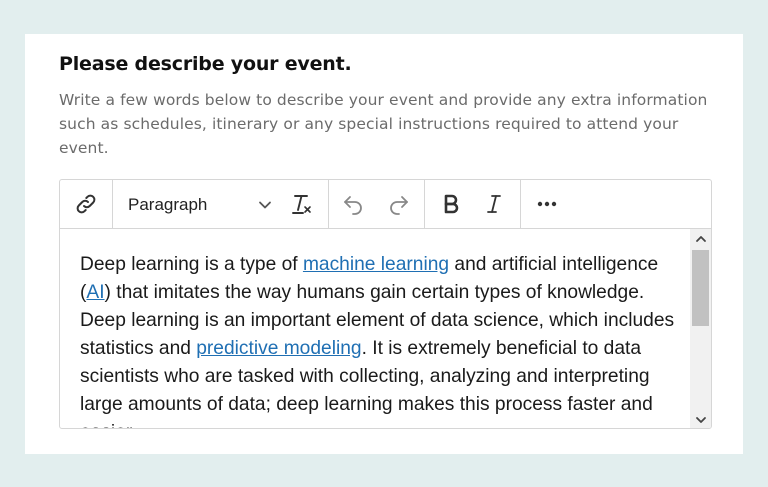  I want to click on editor-toolbar: Paragraph, so click(385, 204).